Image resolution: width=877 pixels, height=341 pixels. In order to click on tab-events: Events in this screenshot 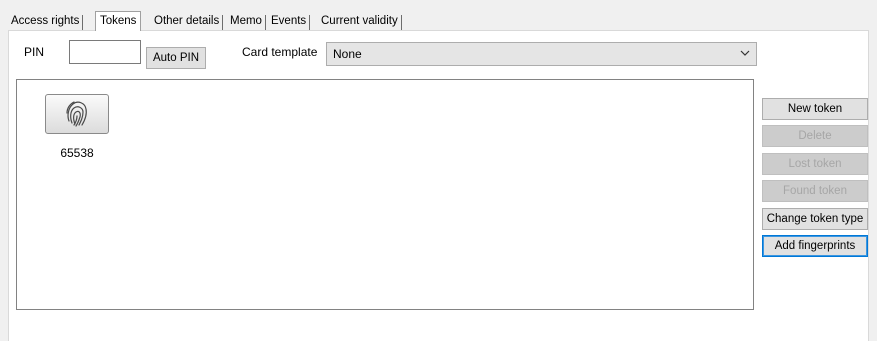, I will do `click(289, 22)`.